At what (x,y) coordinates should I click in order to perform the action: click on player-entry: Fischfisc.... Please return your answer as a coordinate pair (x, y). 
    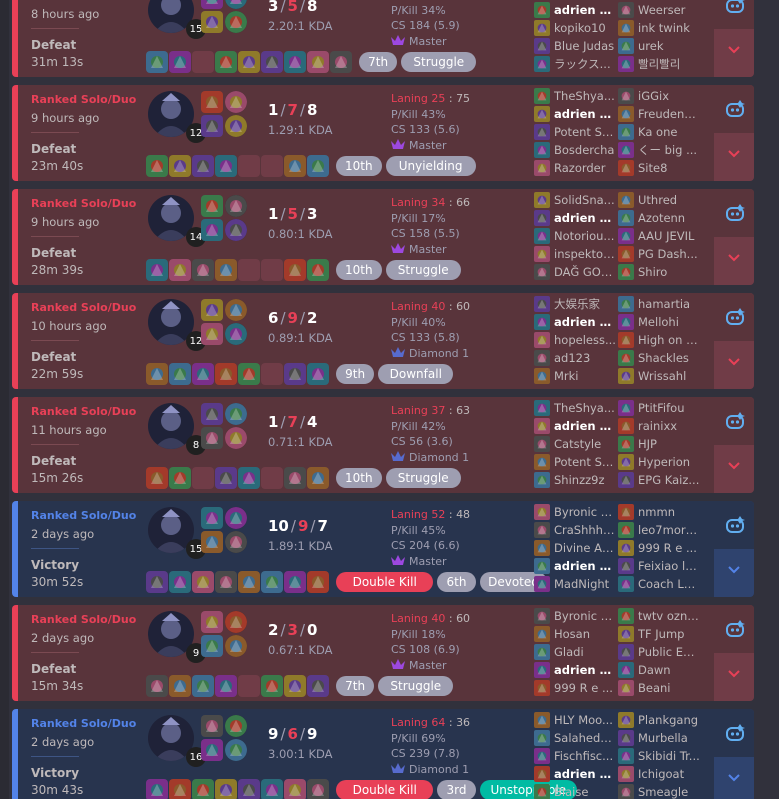
    Looking at the image, I should click on (575, 756).